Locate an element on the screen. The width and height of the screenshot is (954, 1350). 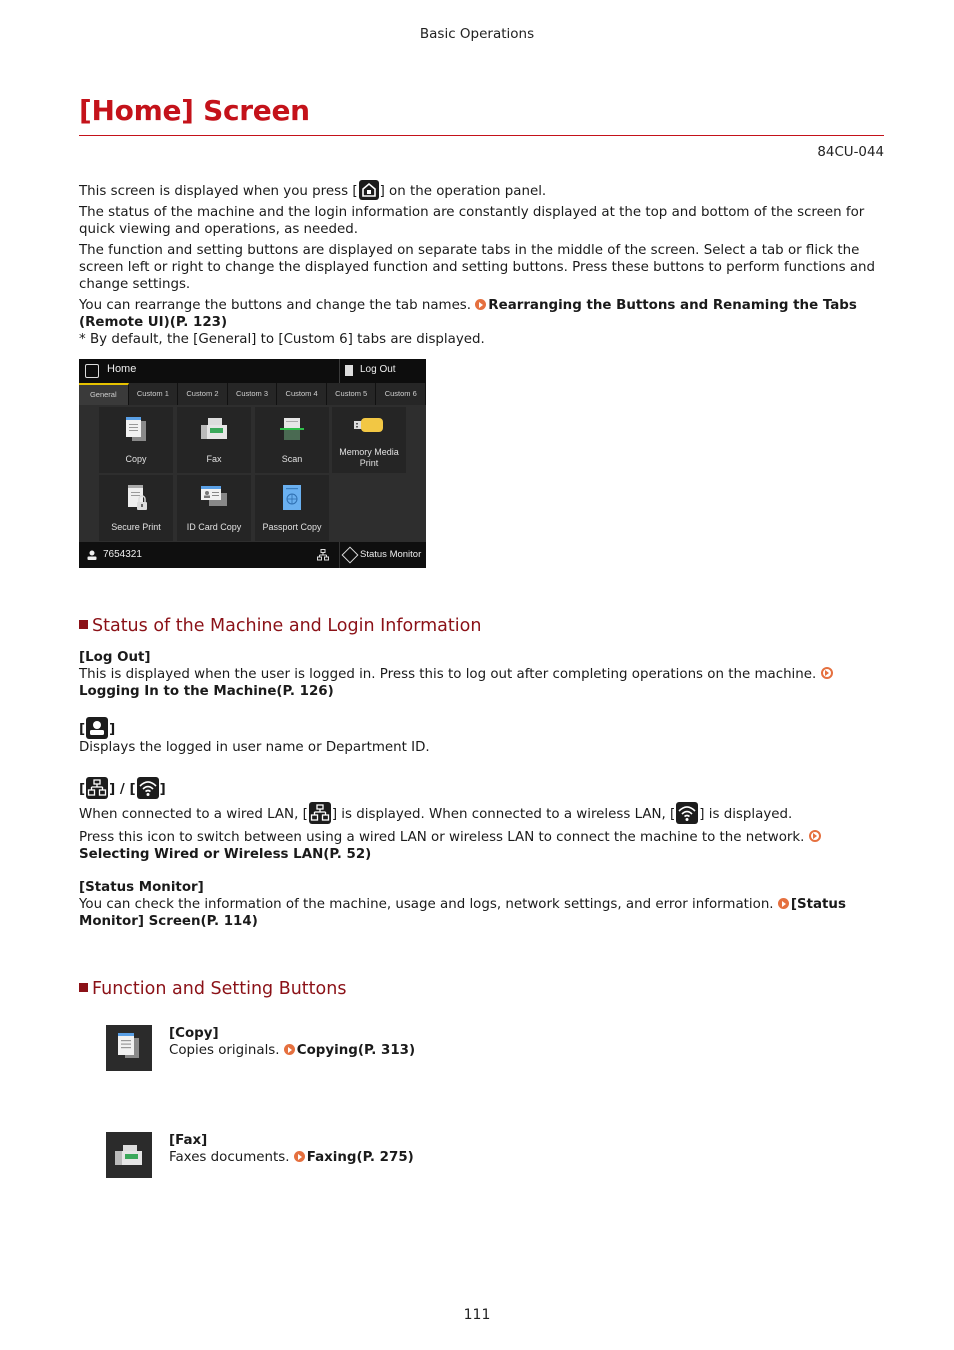
device-bottom-bar: 7654321 Status Monitor is located at coordinates (252, 555).